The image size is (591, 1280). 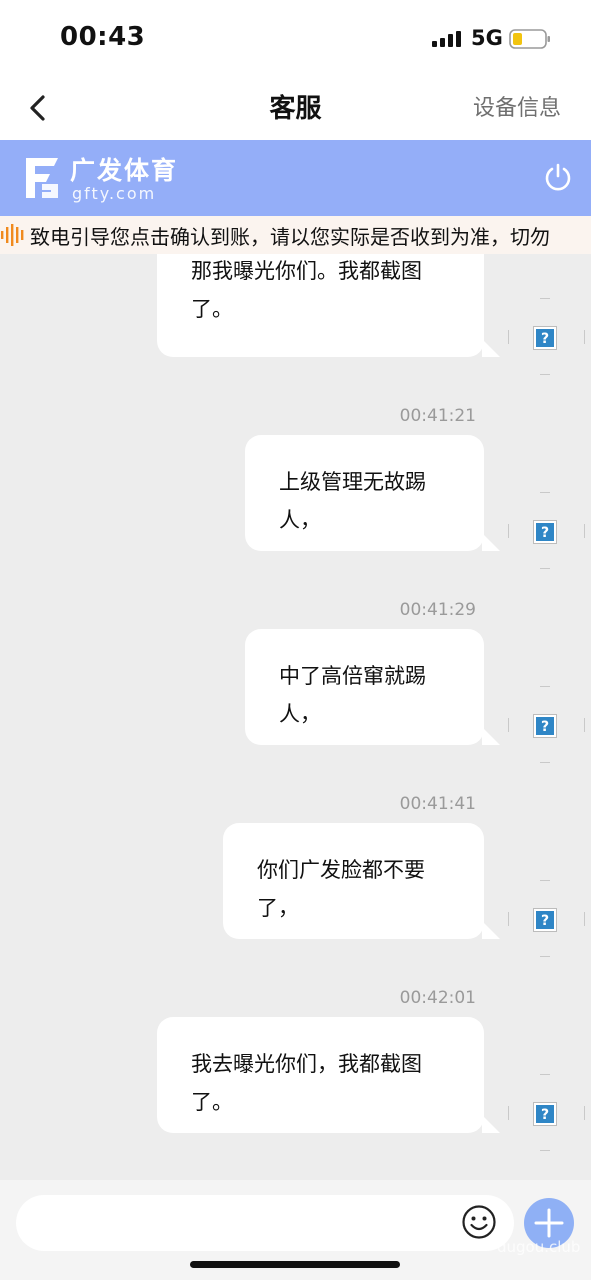 I want to click on message-timestamp: 00:41:41, so click(x=437, y=804).